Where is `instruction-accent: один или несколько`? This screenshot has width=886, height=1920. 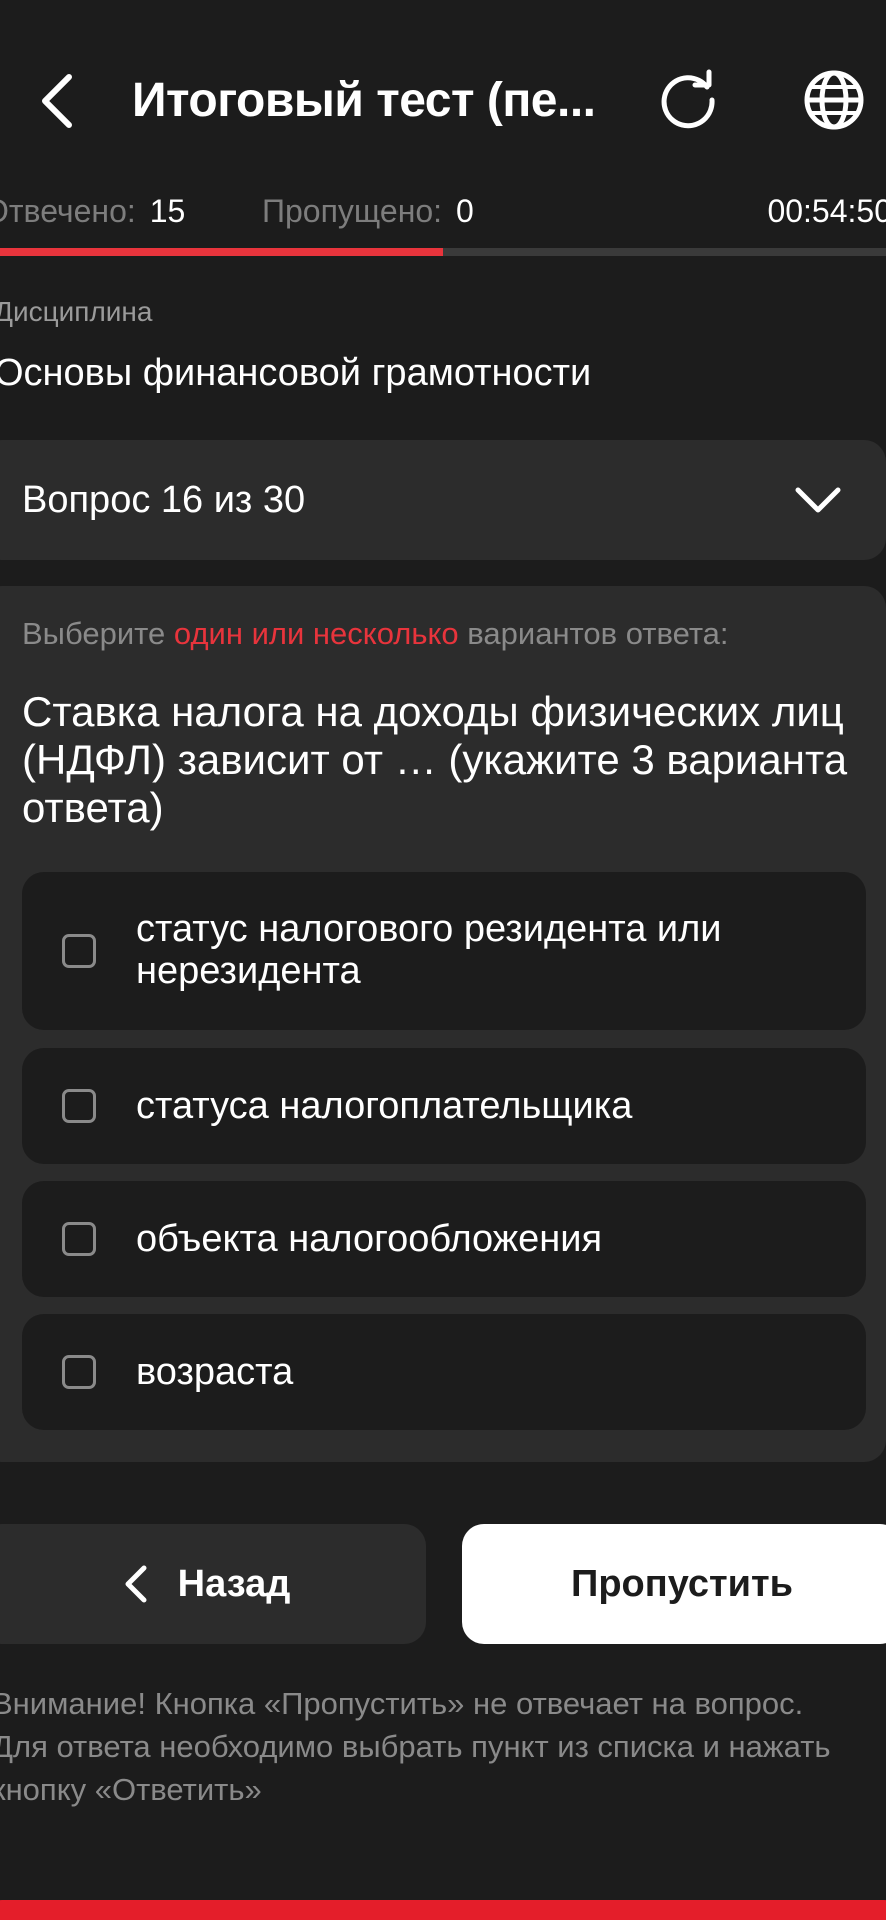 instruction-accent: один или несколько is located at coordinates (316, 633).